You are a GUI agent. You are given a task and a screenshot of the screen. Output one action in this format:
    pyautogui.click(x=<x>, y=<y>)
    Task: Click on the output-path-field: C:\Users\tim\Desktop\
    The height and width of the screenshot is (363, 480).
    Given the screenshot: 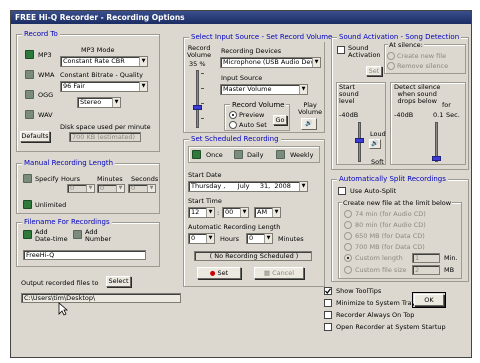 What is the action you would take?
    pyautogui.click(x=101, y=298)
    